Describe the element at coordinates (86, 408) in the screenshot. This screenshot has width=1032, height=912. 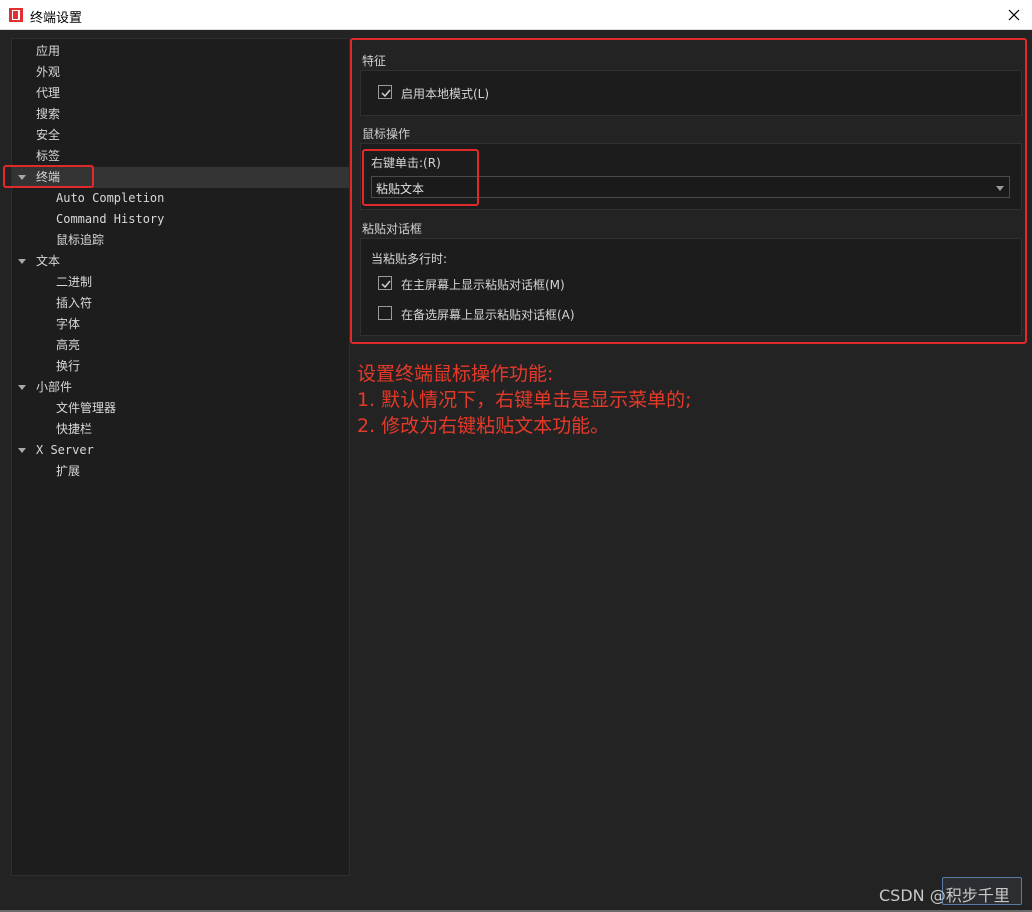
I see `tree-item-file-manager: 文件管理器` at that location.